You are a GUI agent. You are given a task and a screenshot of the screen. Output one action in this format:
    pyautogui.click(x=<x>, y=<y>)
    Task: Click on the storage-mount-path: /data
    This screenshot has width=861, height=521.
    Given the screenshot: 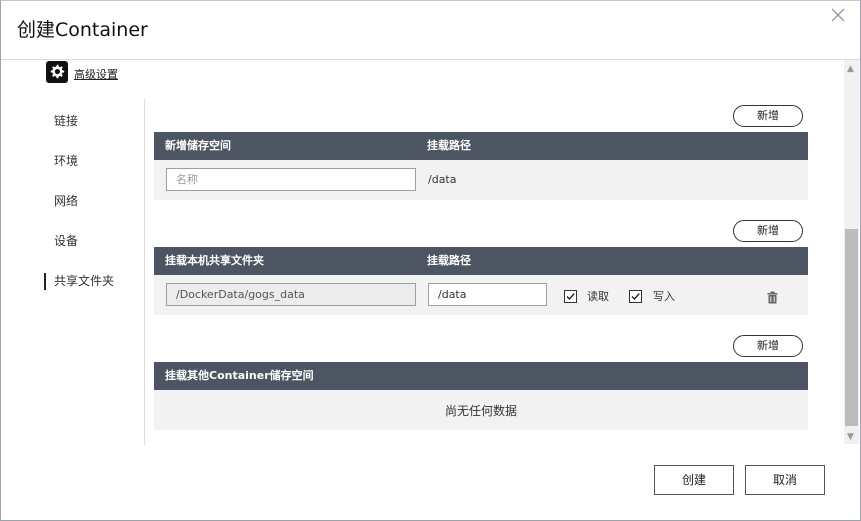 What is the action you would take?
    pyautogui.click(x=442, y=179)
    